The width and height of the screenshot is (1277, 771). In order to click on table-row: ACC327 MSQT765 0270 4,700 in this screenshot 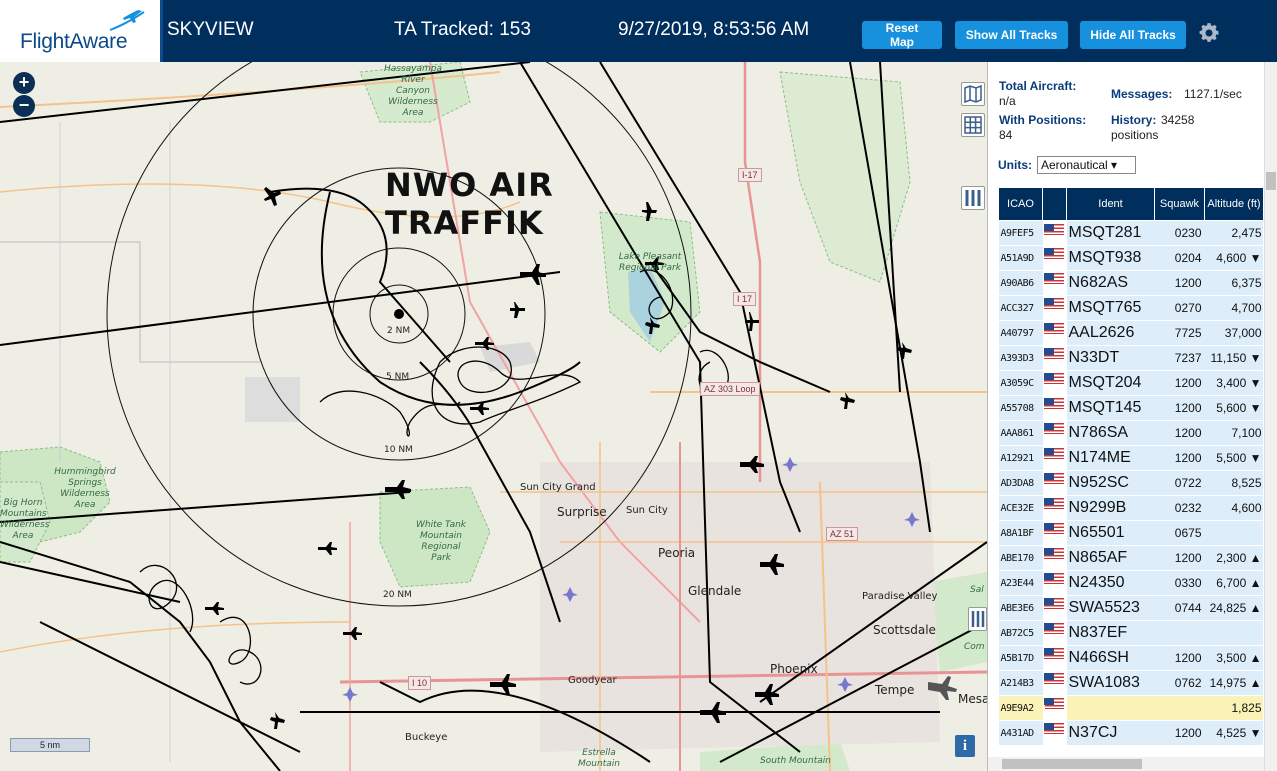, I will do `click(1130, 308)`.